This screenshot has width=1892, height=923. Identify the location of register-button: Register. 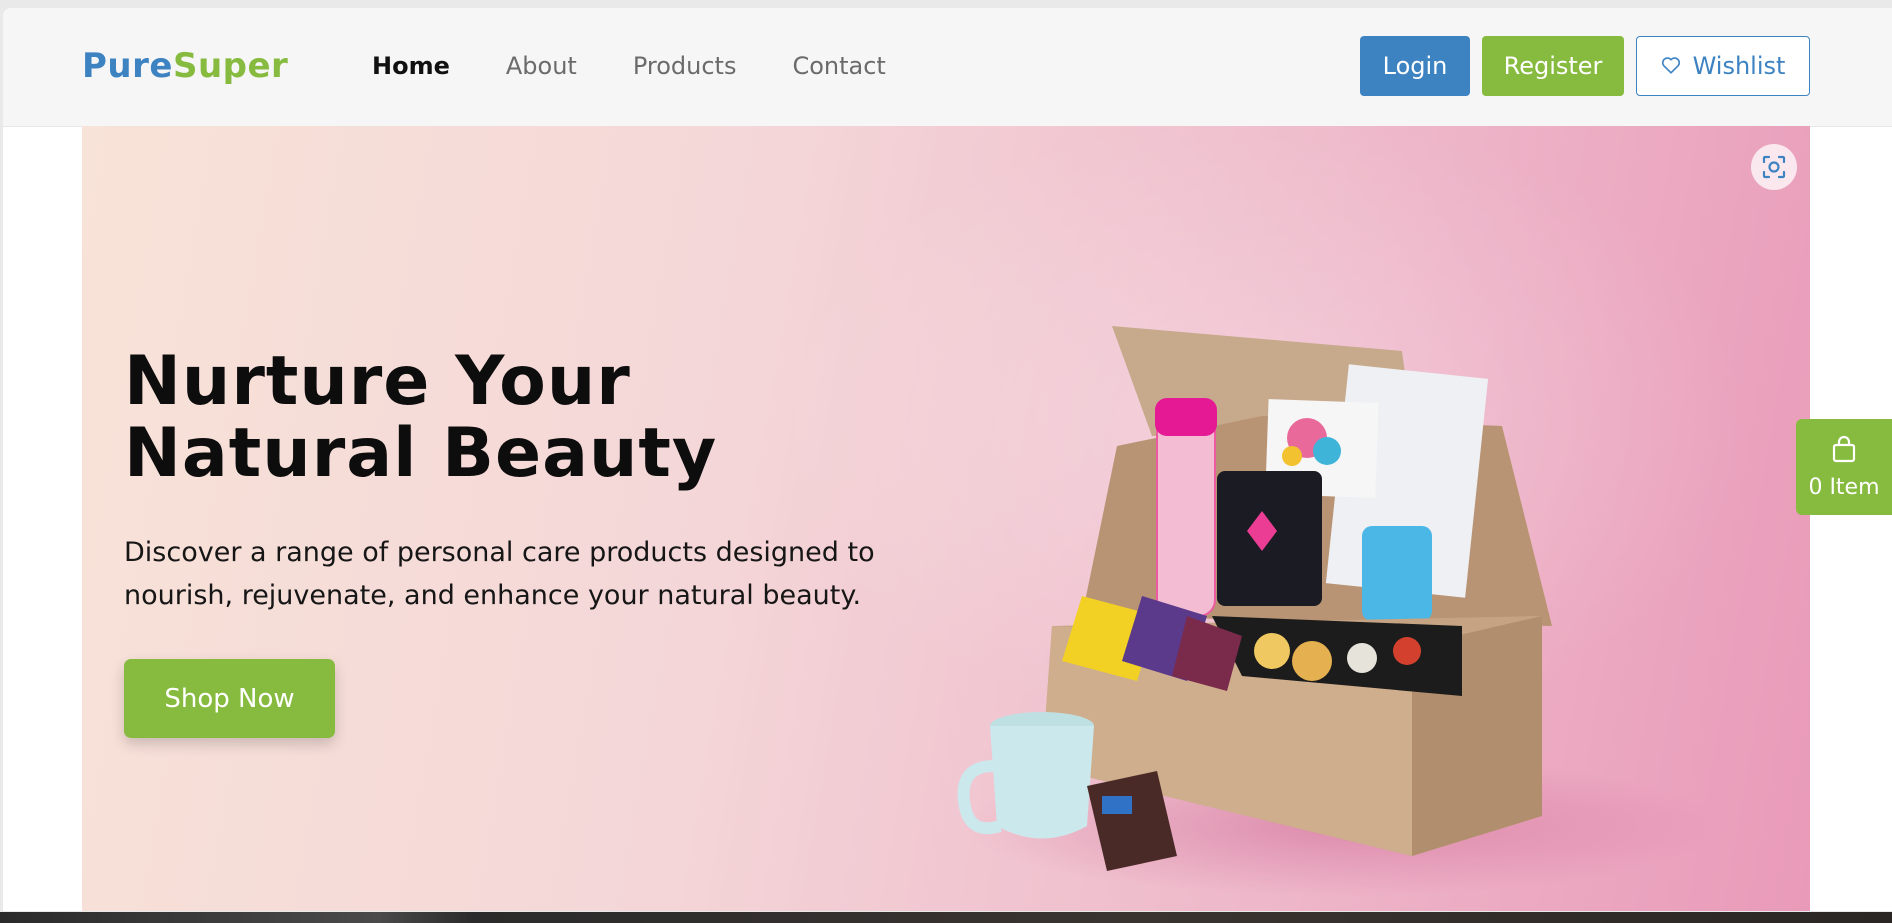
(1553, 66).